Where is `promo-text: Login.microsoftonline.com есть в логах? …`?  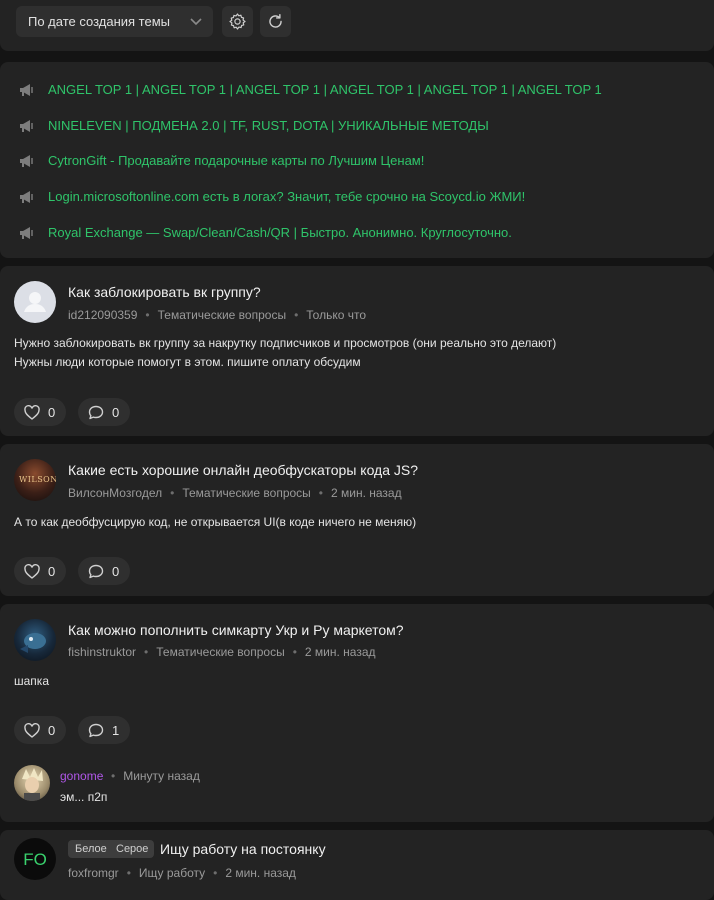 promo-text: Login.microsoftonline.com есть в логах? … is located at coordinates (287, 196).